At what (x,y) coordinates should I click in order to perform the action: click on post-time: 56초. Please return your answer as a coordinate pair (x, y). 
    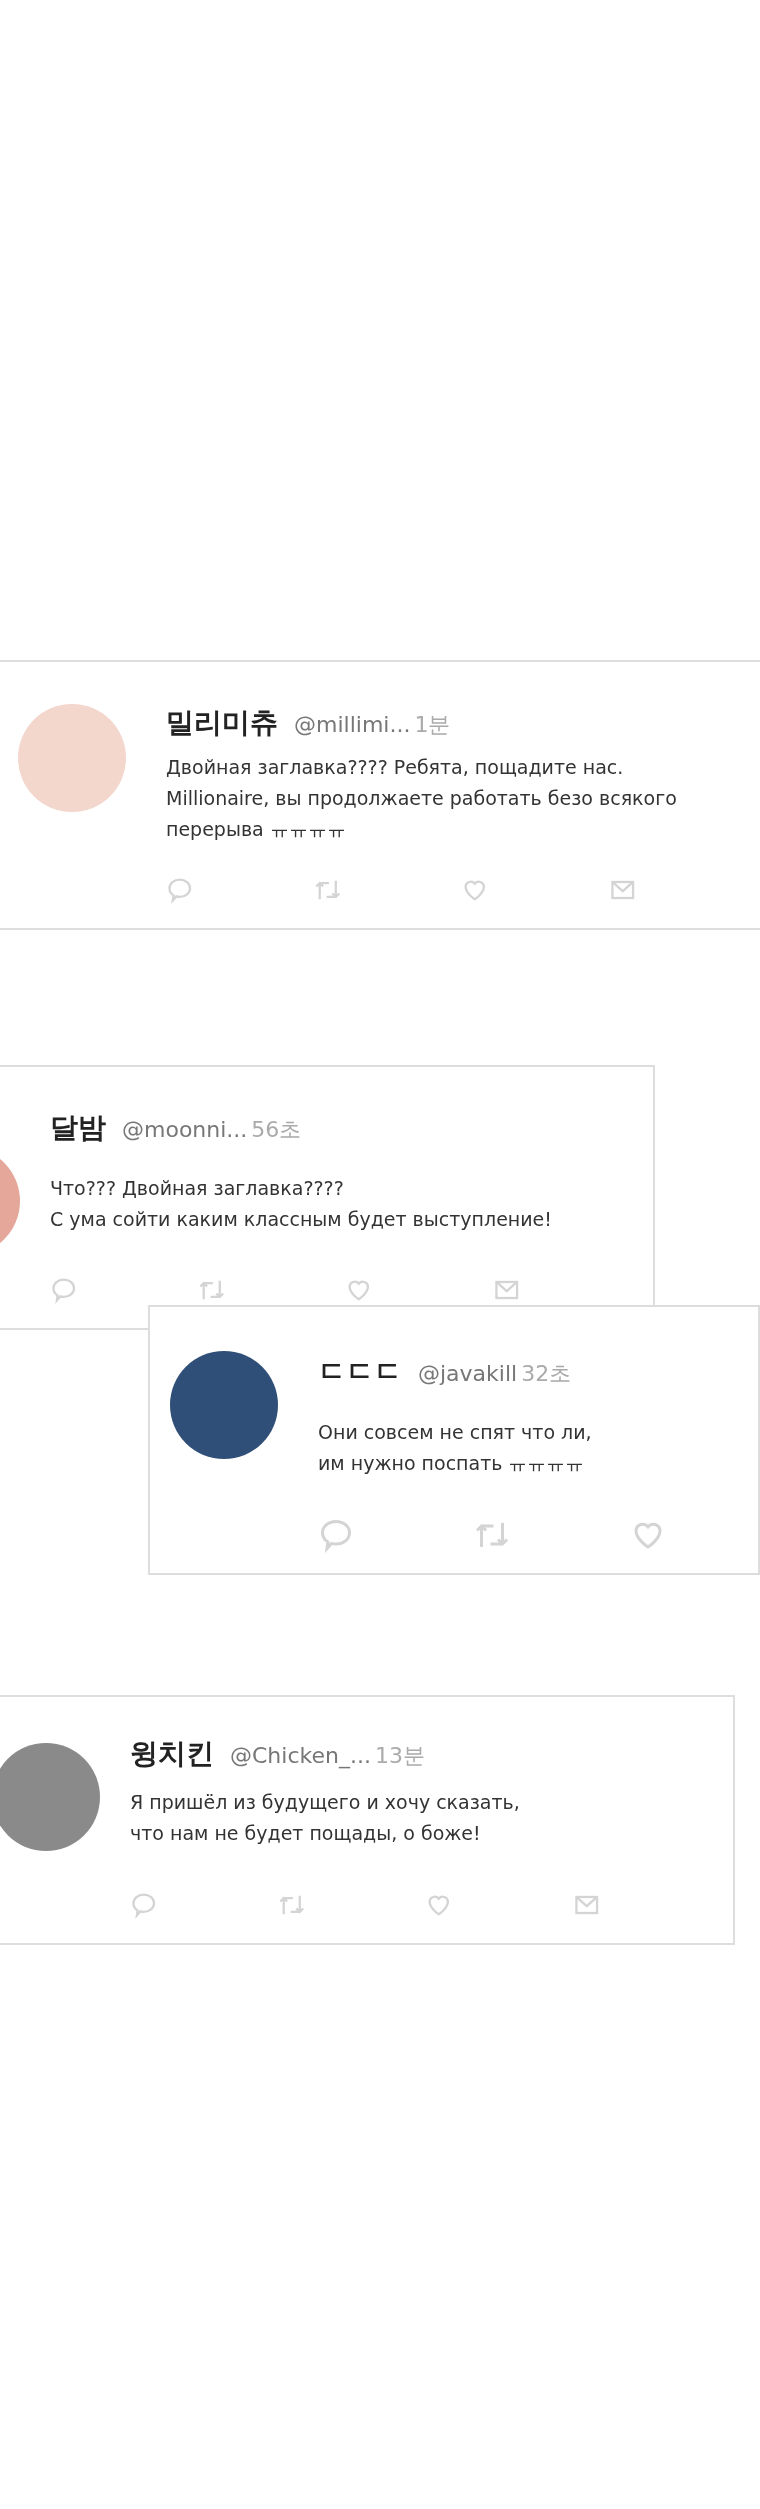
    Looking at the image, I should click on (276, 1130).